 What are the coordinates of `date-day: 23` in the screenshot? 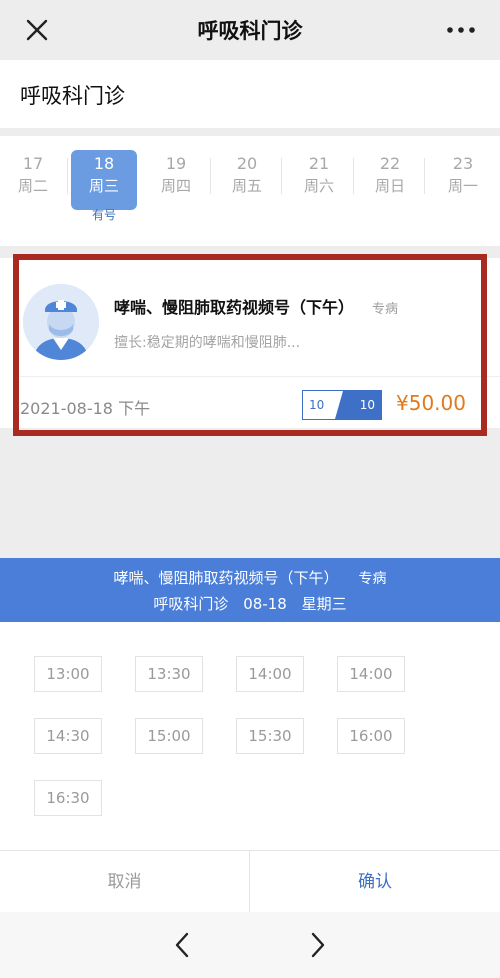 It's located at (463, 163).